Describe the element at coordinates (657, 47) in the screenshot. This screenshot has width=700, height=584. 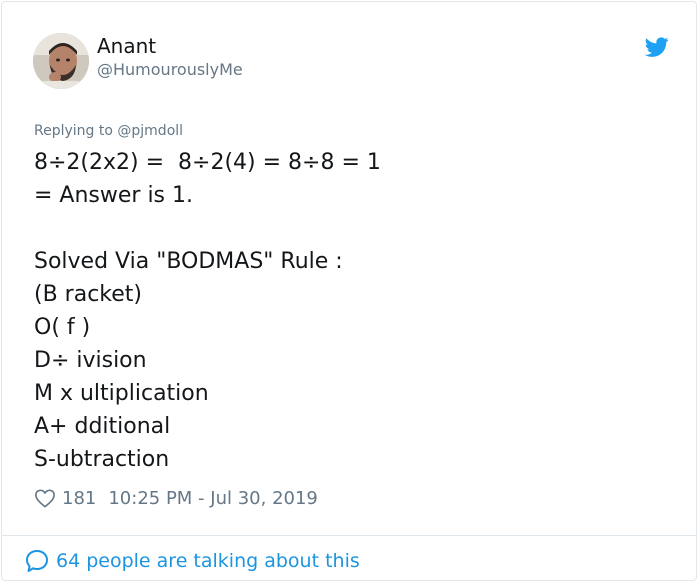
I see `twitter-bird-icon` at that location.